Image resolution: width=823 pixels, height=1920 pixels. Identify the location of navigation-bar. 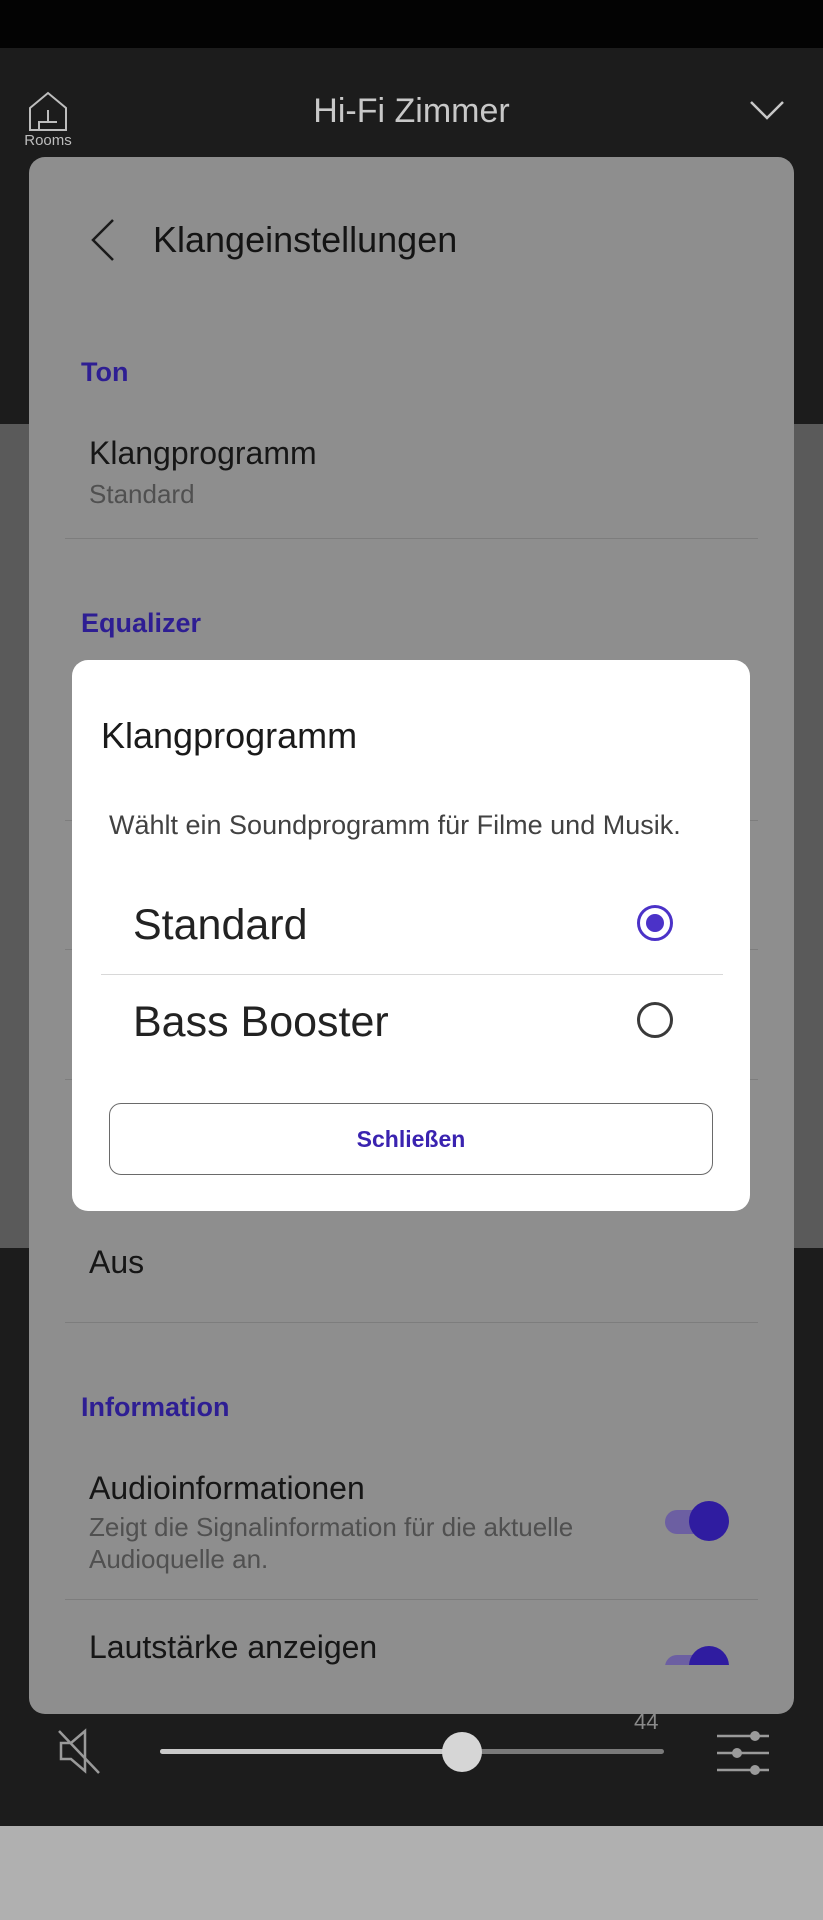
(411, 1873).